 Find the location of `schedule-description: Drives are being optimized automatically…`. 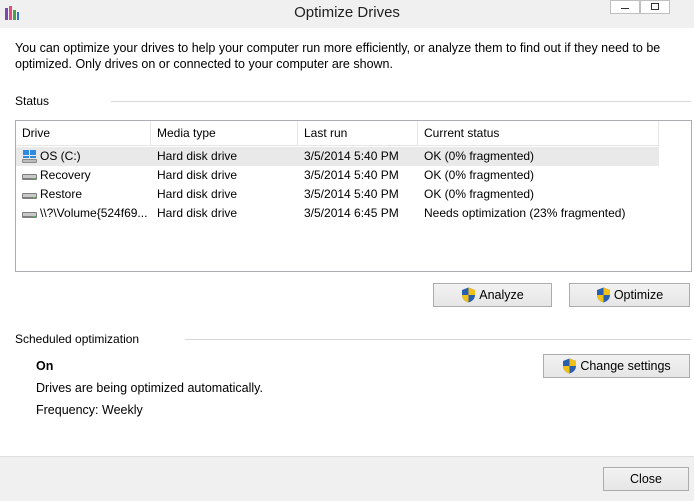

schedule-description: Drives are being optimized automatically… is located at coordinates (149, 388).